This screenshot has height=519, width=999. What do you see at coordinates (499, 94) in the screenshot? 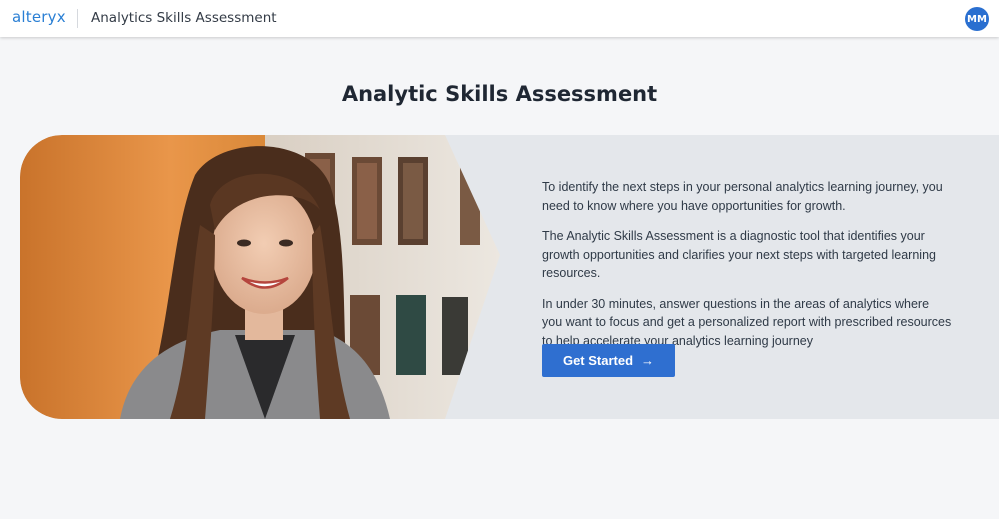
I see `page-title: Analytic Skills Assessment` at bounding box center [499, 94].